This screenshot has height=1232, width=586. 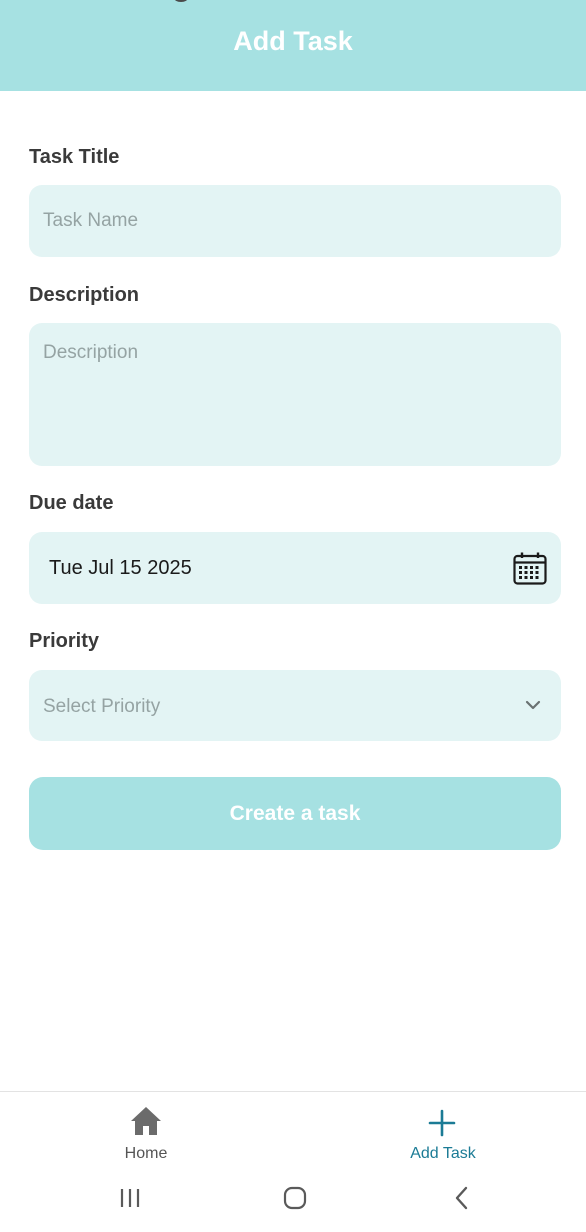 What do you see at coordinates (120, 568) in the screenshot?
I see `due-date-value: Tue Jul 15 2025` at bounding box center [120, 568].